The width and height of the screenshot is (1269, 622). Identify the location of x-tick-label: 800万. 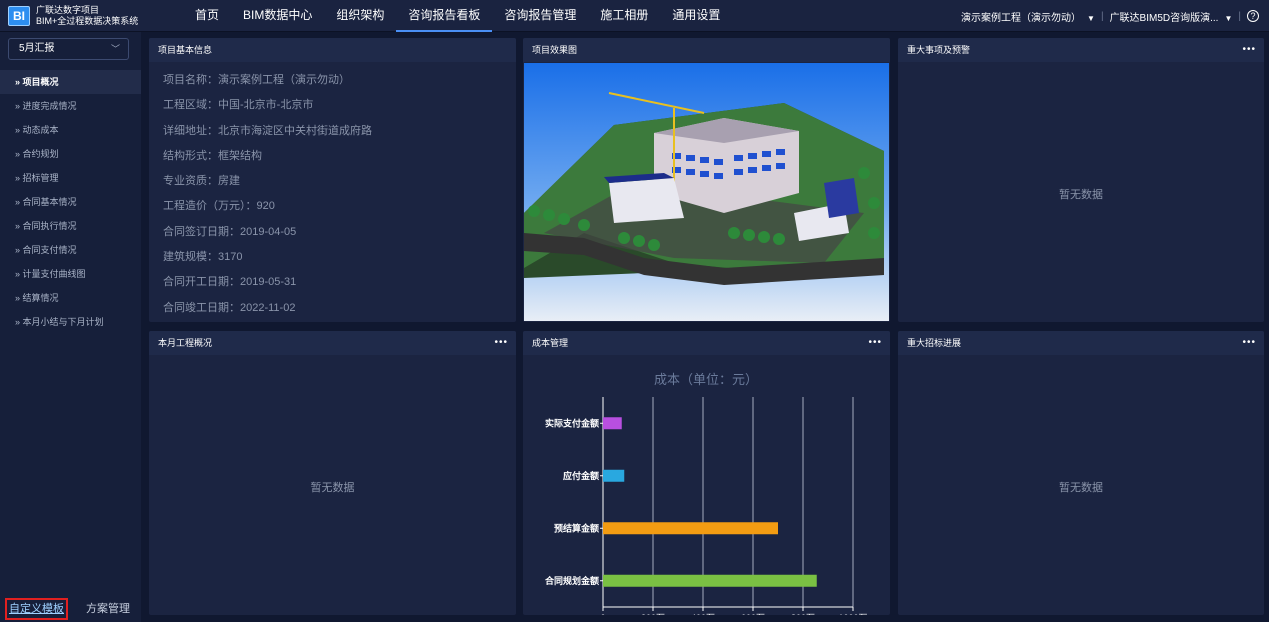
(803, 614).